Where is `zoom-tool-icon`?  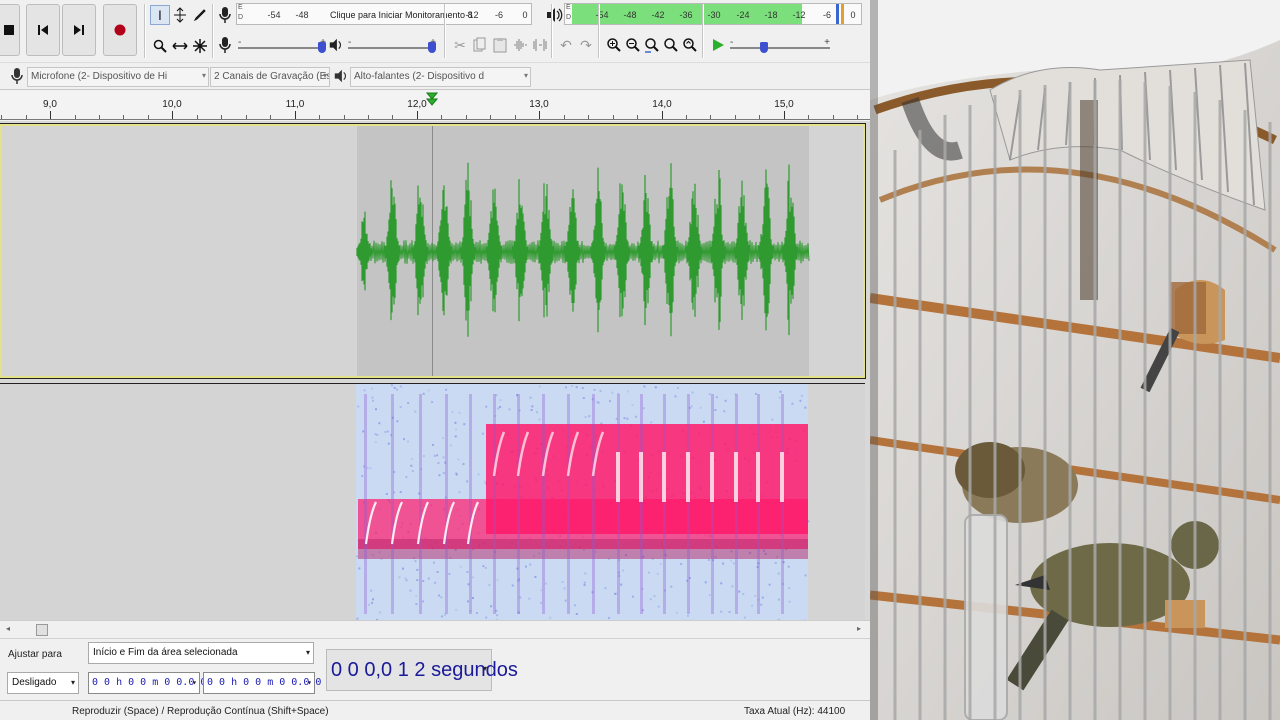
zoom-tool-icon is located at coordinates (160, 46).